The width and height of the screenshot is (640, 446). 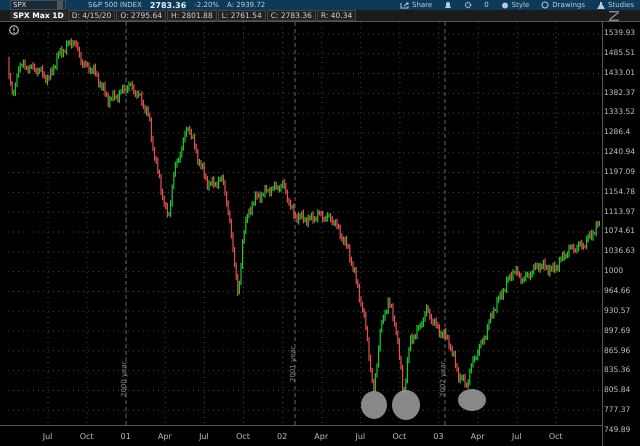 What do you see at coordinates (468, 5) in the screenshot?
I see `settings-icon` at bounding box center [468, 5].